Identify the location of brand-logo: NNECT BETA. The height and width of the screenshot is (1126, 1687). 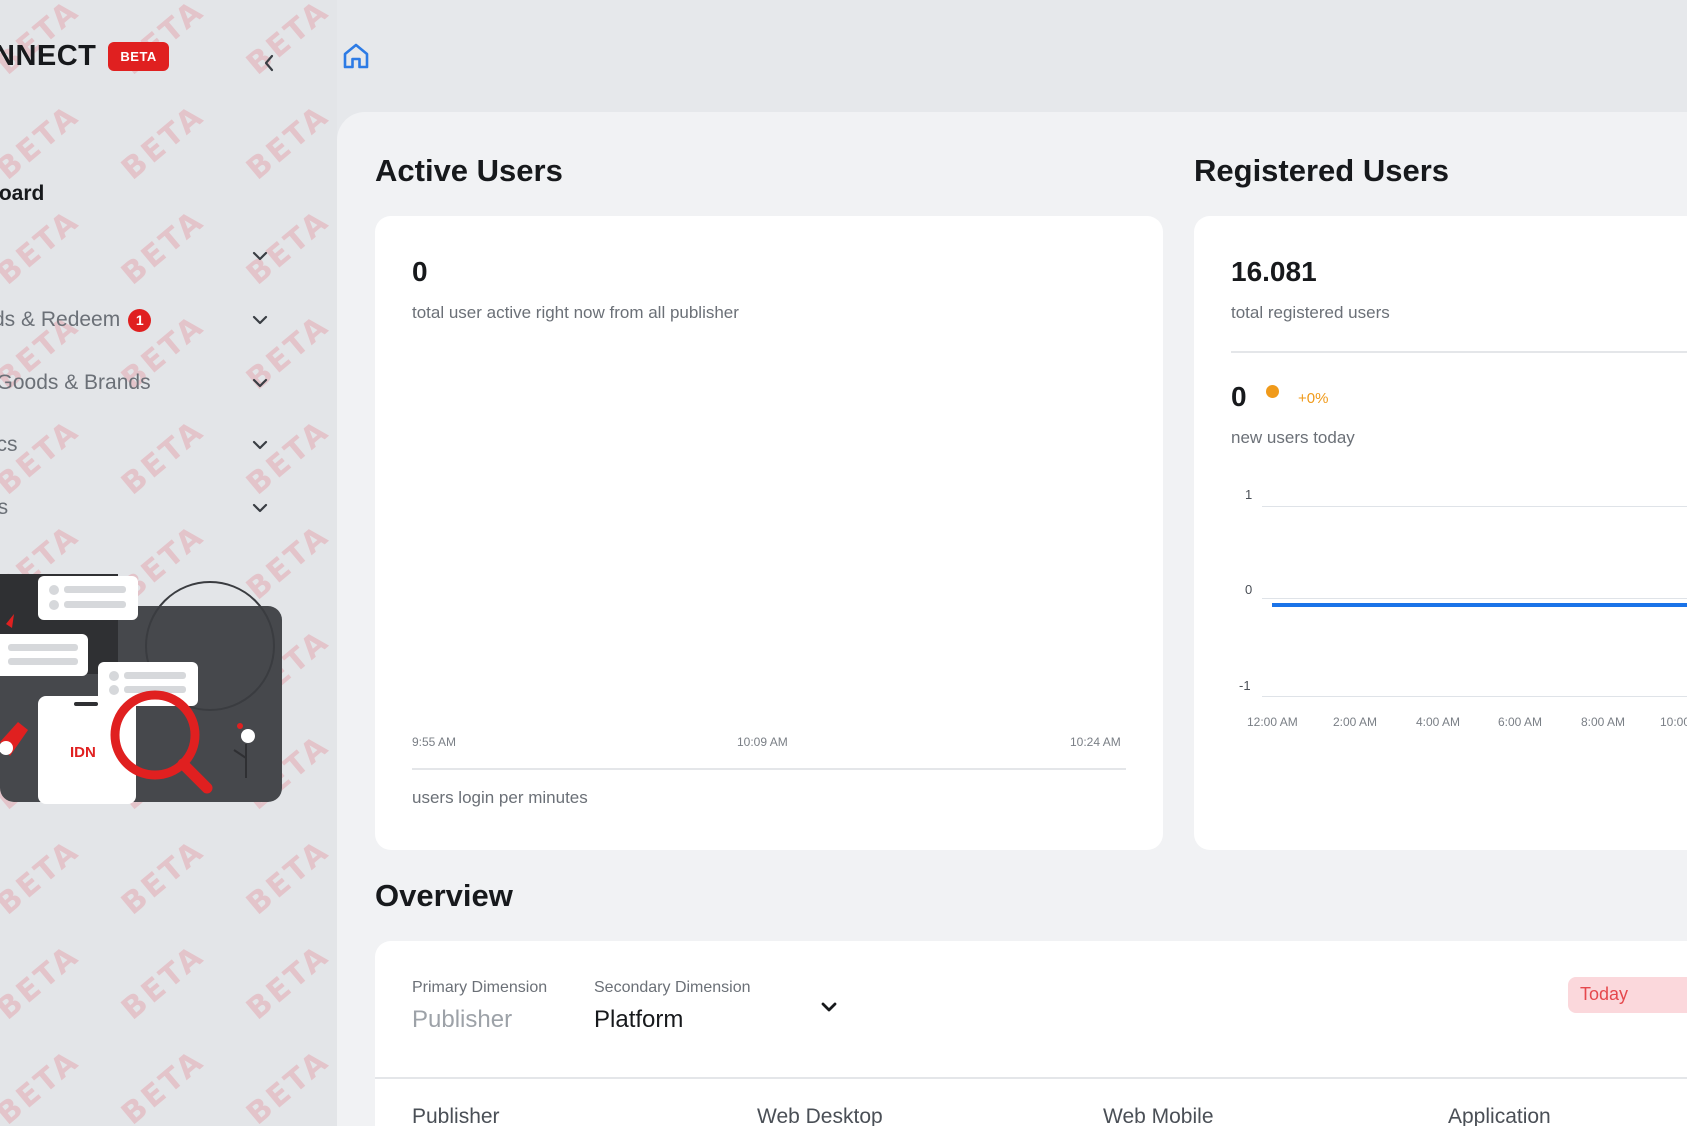
(84, 56).